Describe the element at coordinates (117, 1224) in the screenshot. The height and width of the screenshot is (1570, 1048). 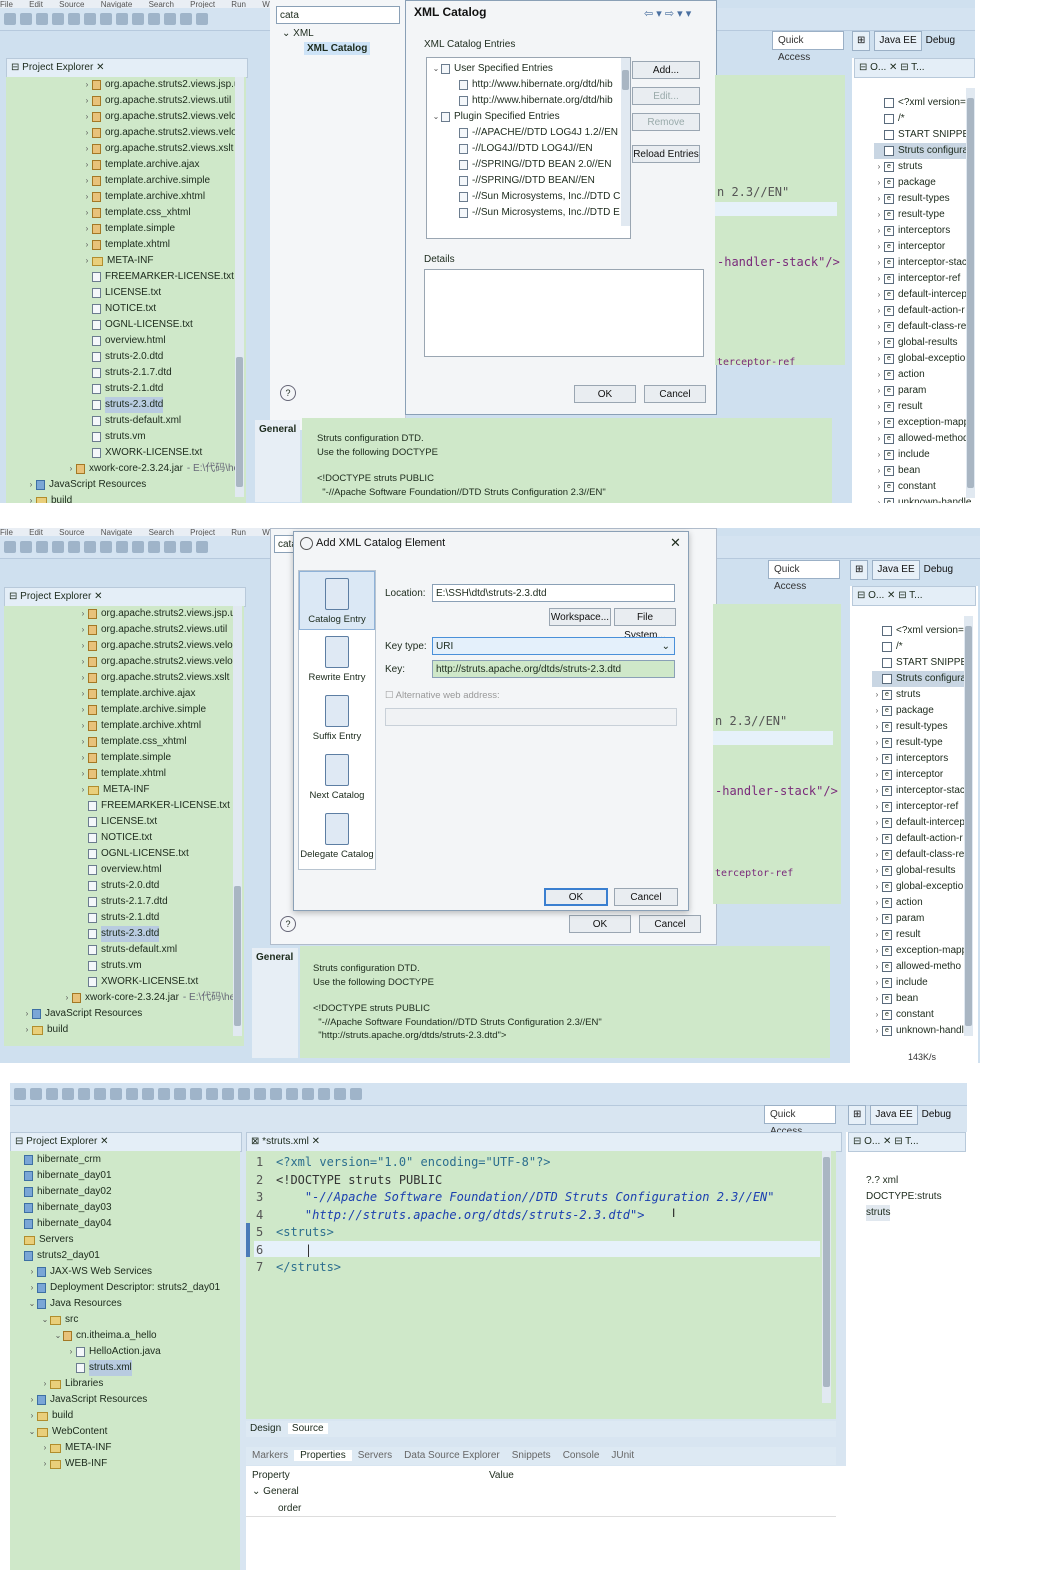
I see `explorer-item: hibernate_day04` at that location.